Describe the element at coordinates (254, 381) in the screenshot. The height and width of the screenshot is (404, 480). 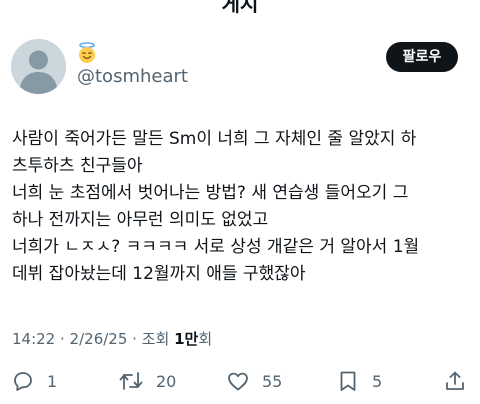
I see `like-button: 55` at that location.